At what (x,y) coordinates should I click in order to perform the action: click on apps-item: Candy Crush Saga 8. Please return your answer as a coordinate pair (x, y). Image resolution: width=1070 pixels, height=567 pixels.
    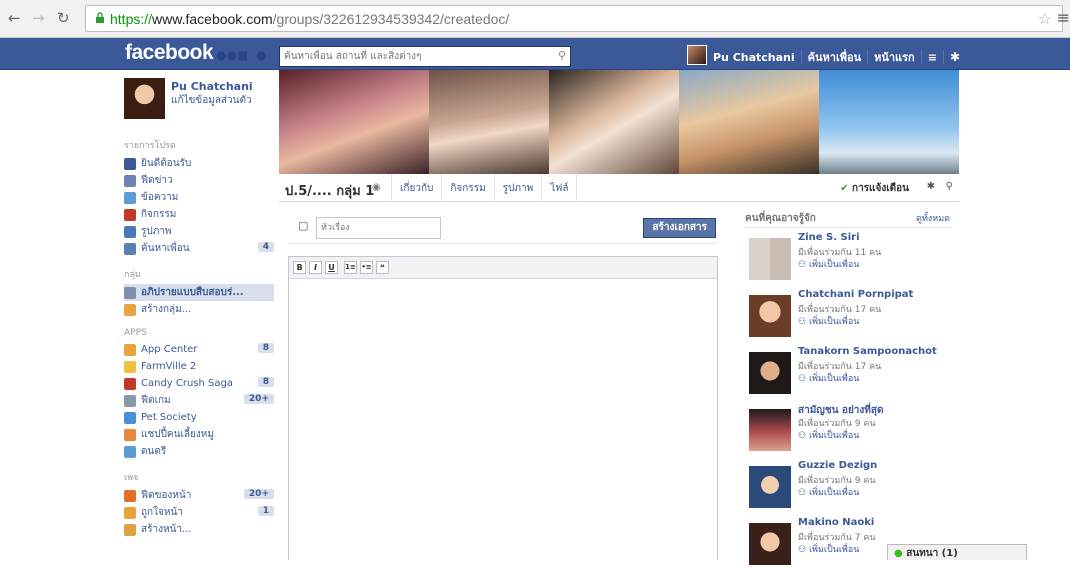
    Looking at the image, I should click on (199, 383).